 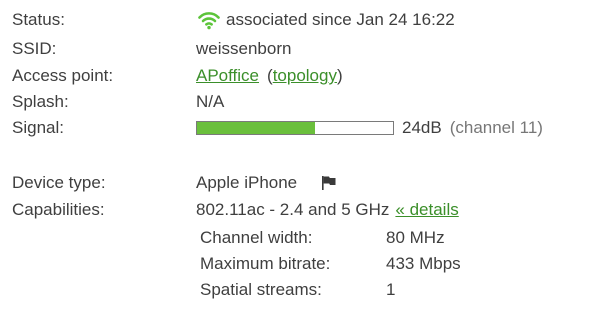 I want to click on max-bitrate-label: Maximum bitrate:, so click(x=265, y=263).